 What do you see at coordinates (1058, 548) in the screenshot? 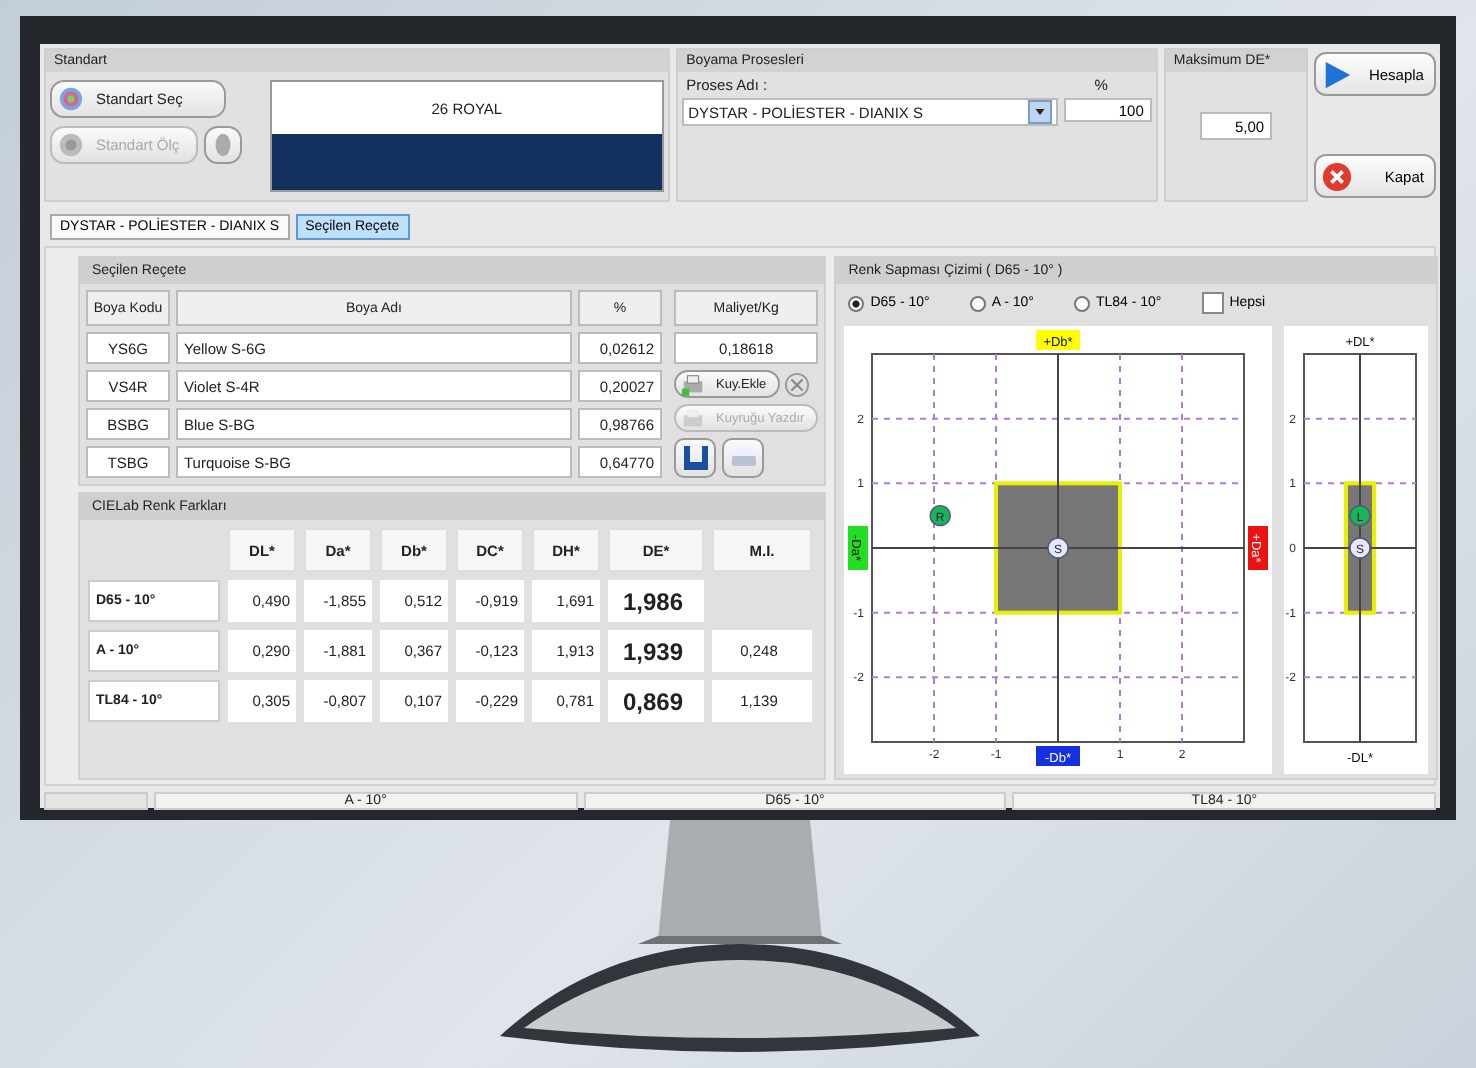
I see `tolerance-box` at bounding box center [1058, 548].